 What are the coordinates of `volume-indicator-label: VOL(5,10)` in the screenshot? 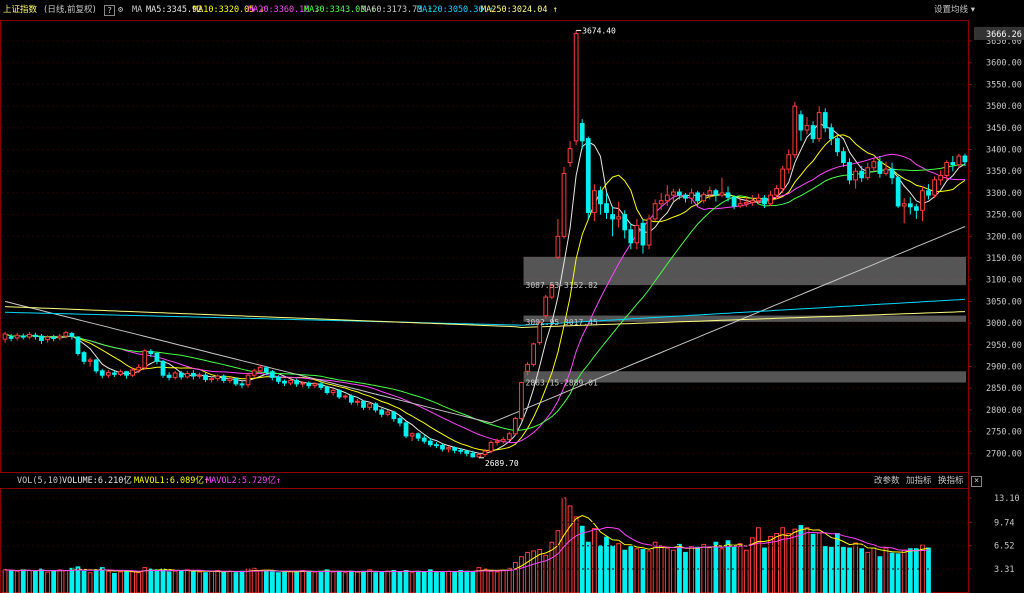 It's located at (40, 481).